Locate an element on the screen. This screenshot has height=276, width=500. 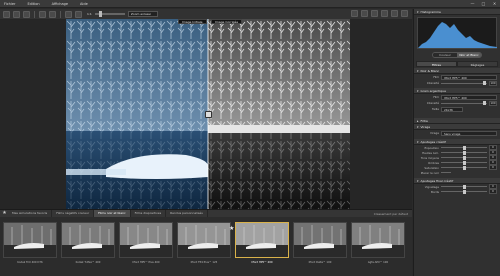
histogram-graph is located at coordinates (457, 35).